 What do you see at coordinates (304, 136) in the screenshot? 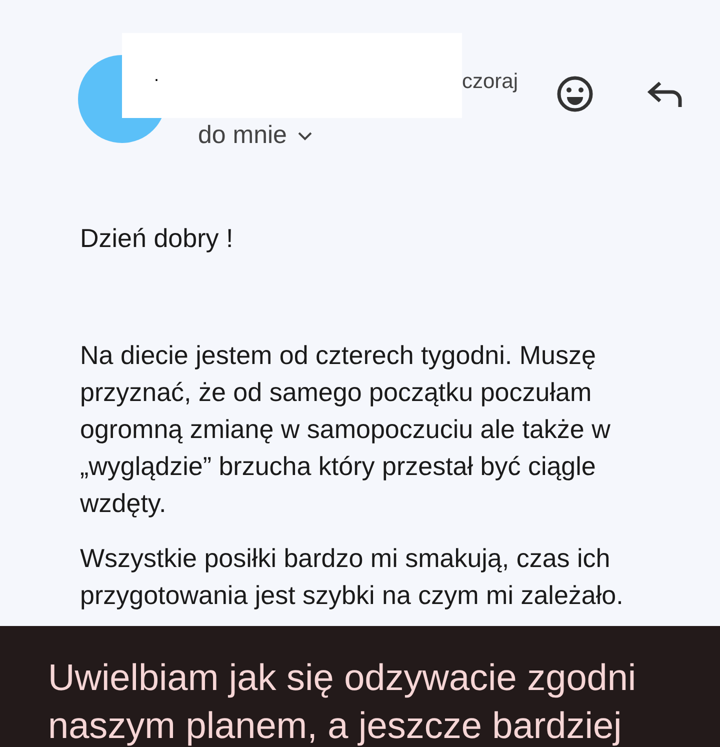
I see `chevron-down-icon` at bounding box center [304, 136].